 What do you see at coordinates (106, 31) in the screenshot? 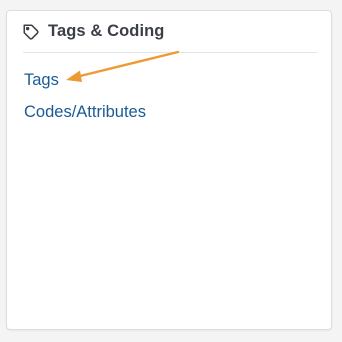
I see `card-title: Tags & Coding` at bounding box center [106, 31].